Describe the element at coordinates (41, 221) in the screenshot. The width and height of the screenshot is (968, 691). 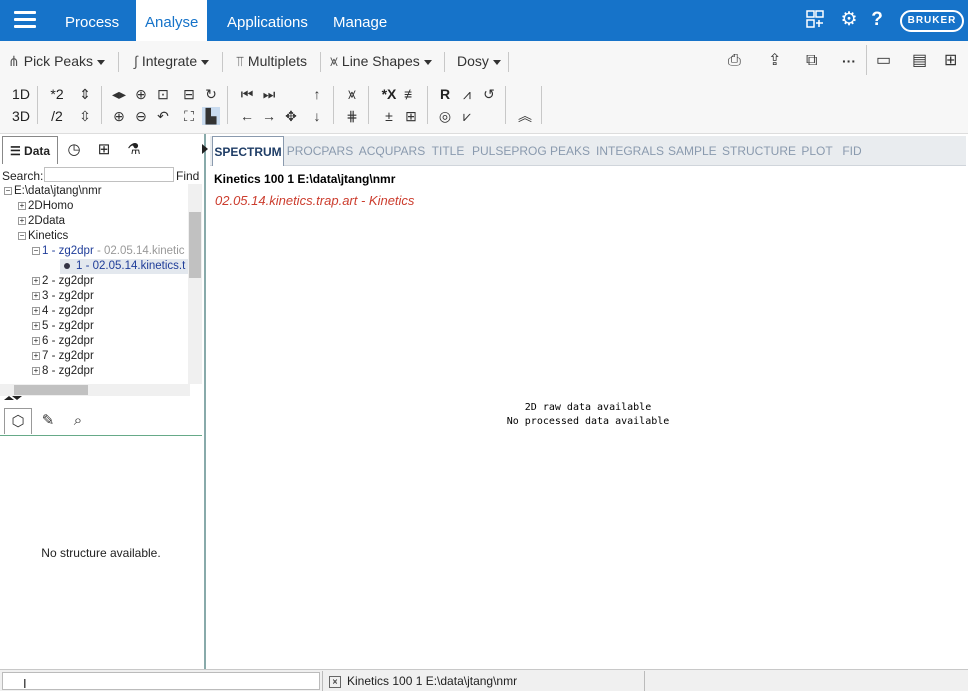
I see `tree-item-2ddata: +2Ddata` at that location.